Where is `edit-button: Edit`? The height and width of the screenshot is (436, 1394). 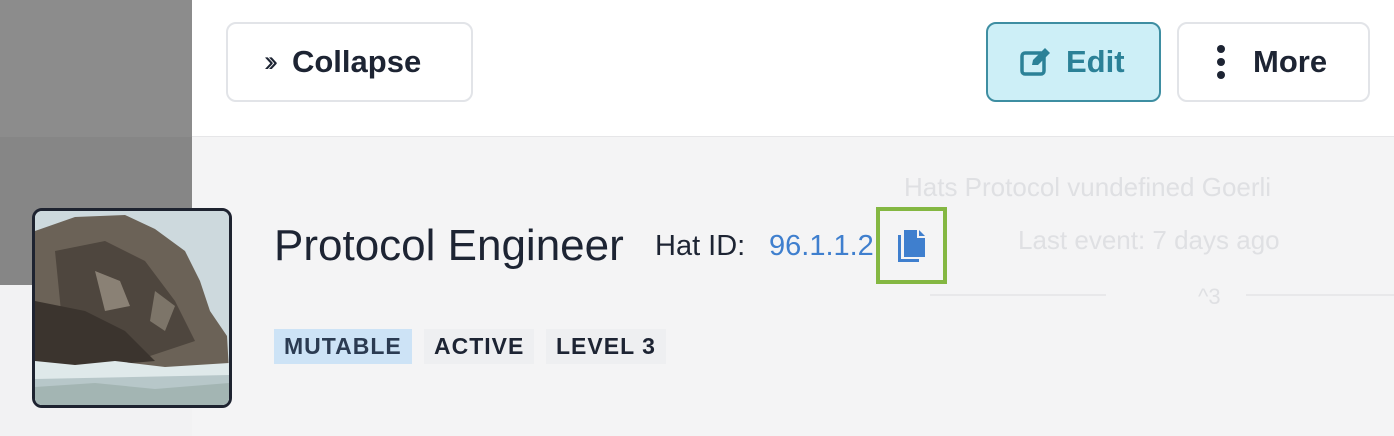
edit-button: Edit is located at coordinates (1073, 62).